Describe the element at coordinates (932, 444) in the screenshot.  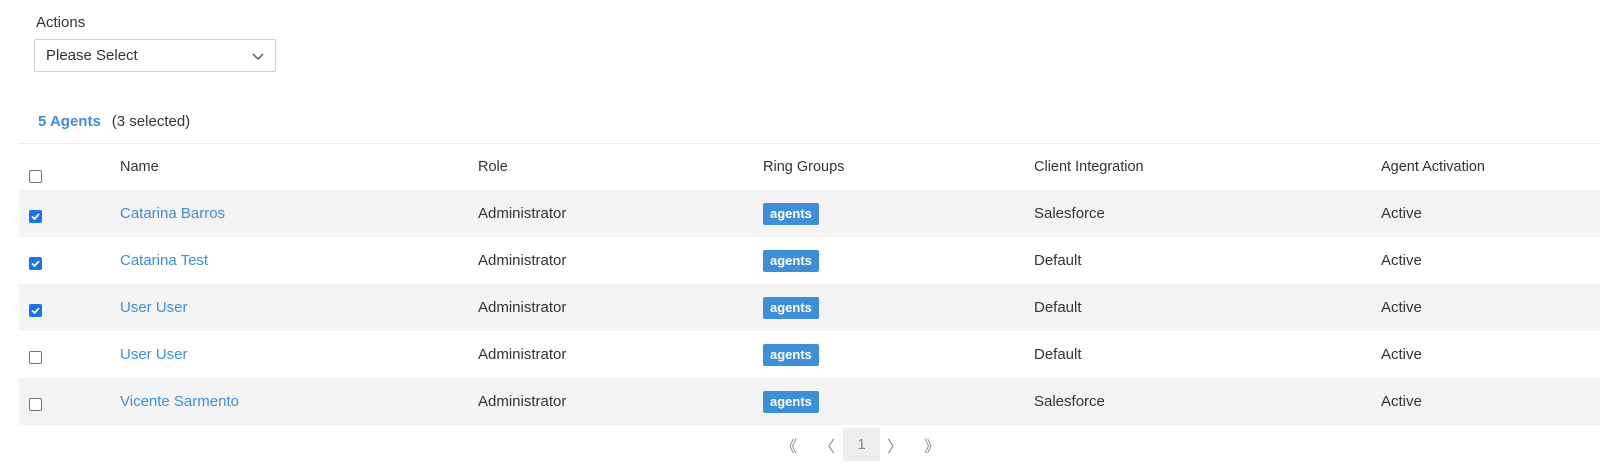
I see `last-page-button: 》` at that location.